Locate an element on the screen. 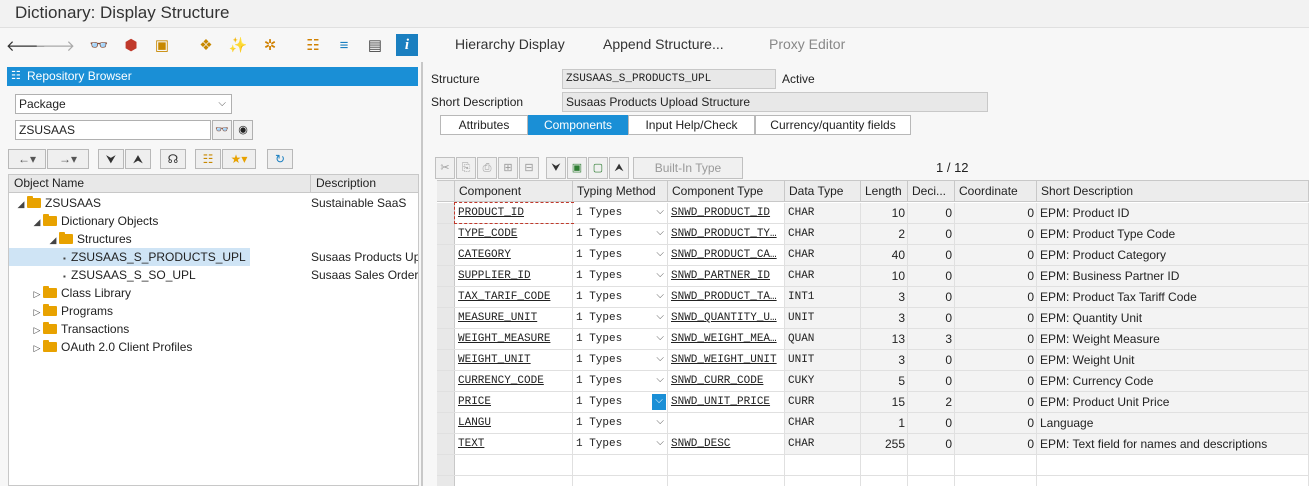 The height and width of the screenshot is (486, 1309). forward-button: →▾ is located at coordinates (68, 159).